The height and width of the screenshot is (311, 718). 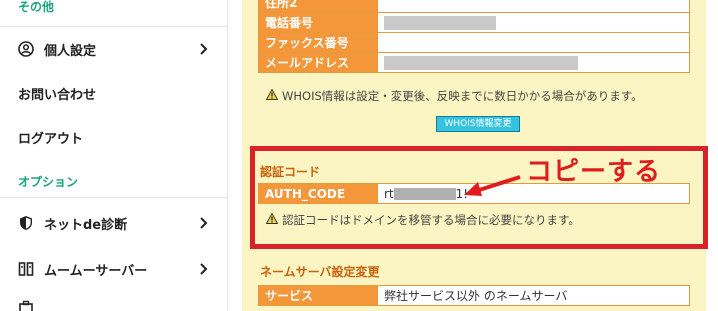 I want to click on phone-value, so click(x=533, y=22).